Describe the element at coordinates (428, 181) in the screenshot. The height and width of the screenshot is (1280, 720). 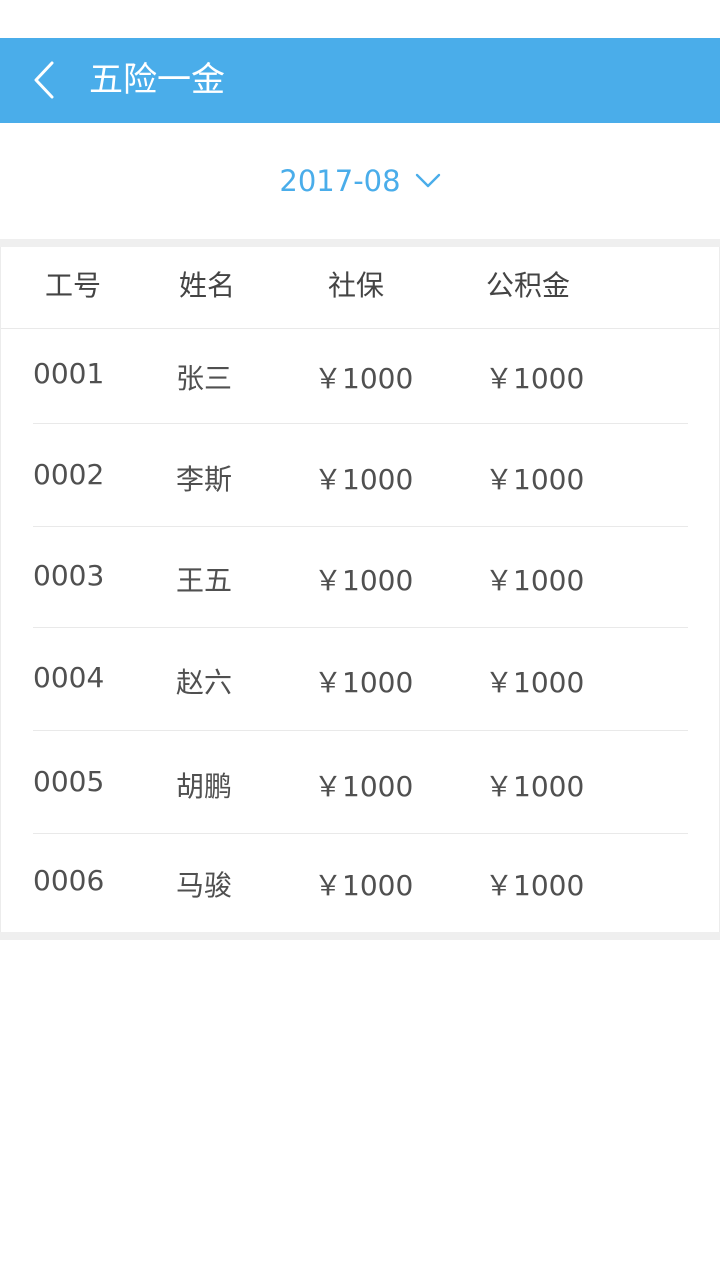
I see `chevron-down-icon` at that location.